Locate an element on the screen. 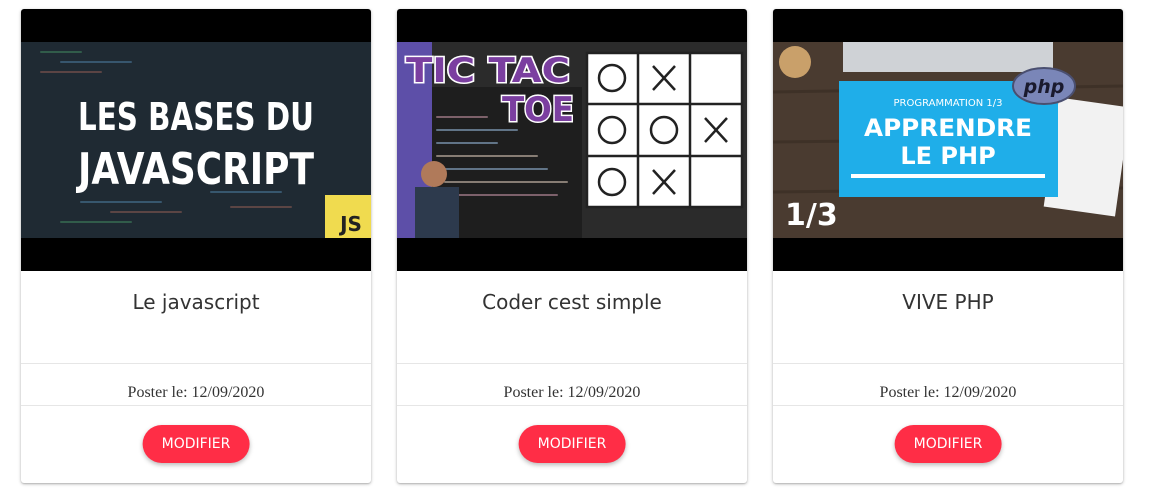 The width and height of the screenshot is (1151, 500). thumbnail-title-line-1: APPRENDRE is located at coordinates (948, 128).